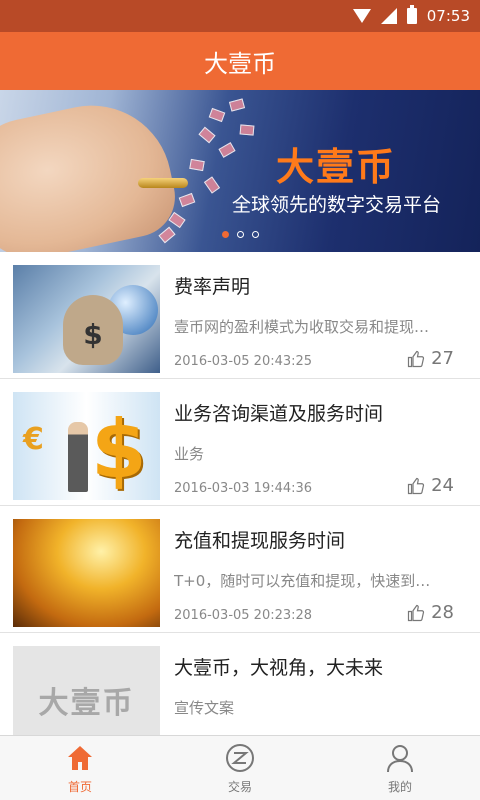 The image size is (480, 800). I want to click on banner-subtitle: 全球领先的数字交易平台, so click(337, 205).